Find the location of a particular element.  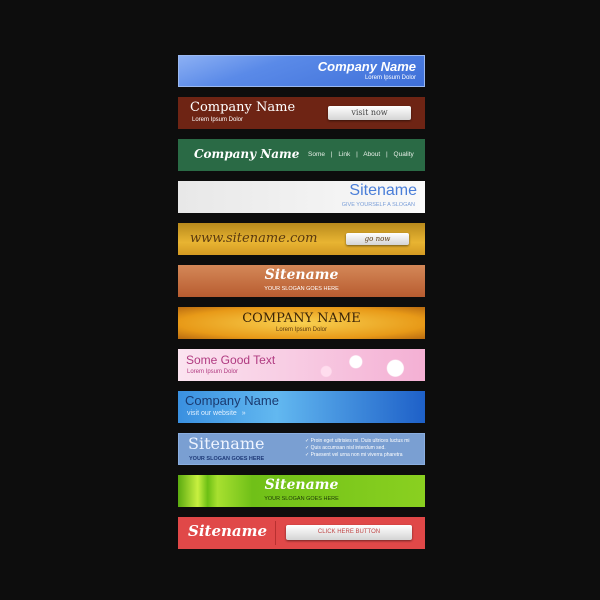

banner-orange-company: COMPANY NAME Lorem Ipsum Dolor is located at coordinates (301, 323).